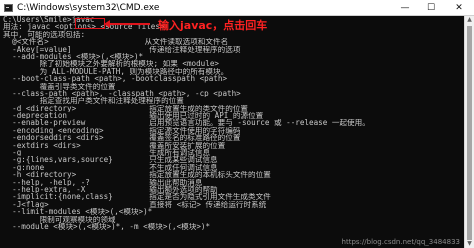 This screenshot has height=248, width=474. What do you see at coordinates (213, 25) in the screenshot?
I see `annotation-text: 输入javac，点击回车` at bounding box center [213, 25].